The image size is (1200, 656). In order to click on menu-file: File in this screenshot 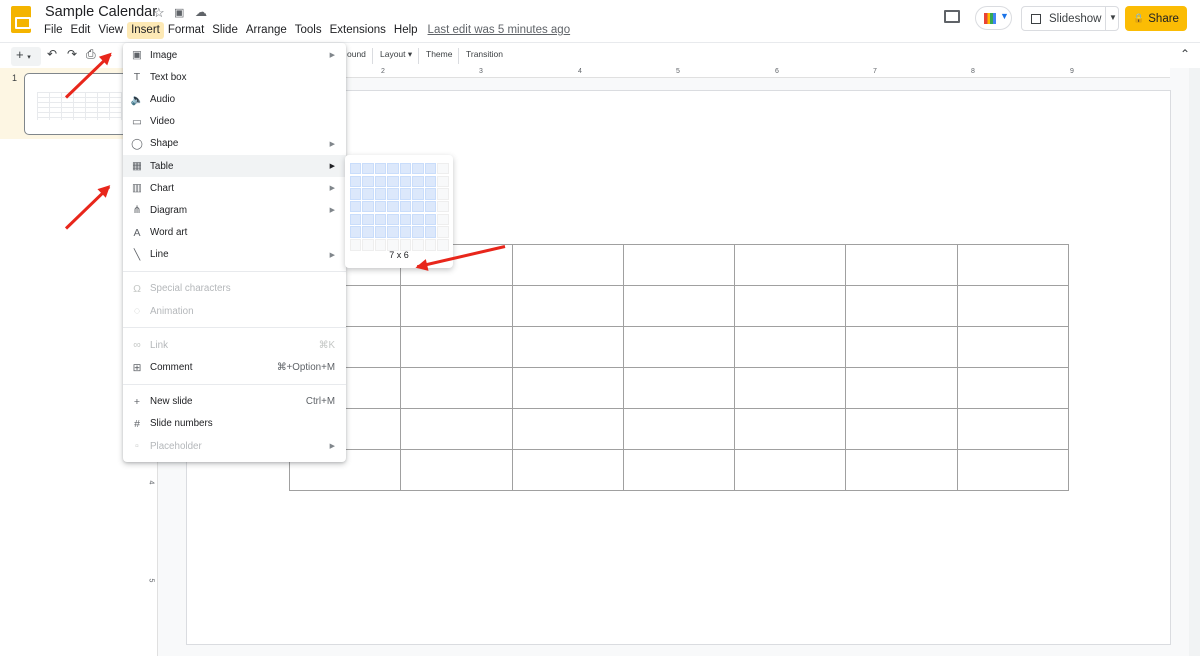, I will do `click(53, 30)`.